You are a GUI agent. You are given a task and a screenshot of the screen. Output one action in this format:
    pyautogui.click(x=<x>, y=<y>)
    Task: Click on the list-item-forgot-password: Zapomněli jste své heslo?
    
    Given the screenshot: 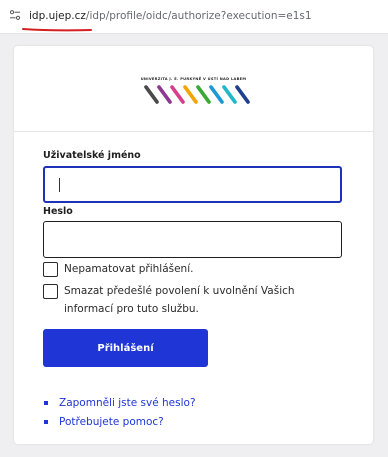 What is the action you would take?
    pyautogui.click(x=120, y=403)
    